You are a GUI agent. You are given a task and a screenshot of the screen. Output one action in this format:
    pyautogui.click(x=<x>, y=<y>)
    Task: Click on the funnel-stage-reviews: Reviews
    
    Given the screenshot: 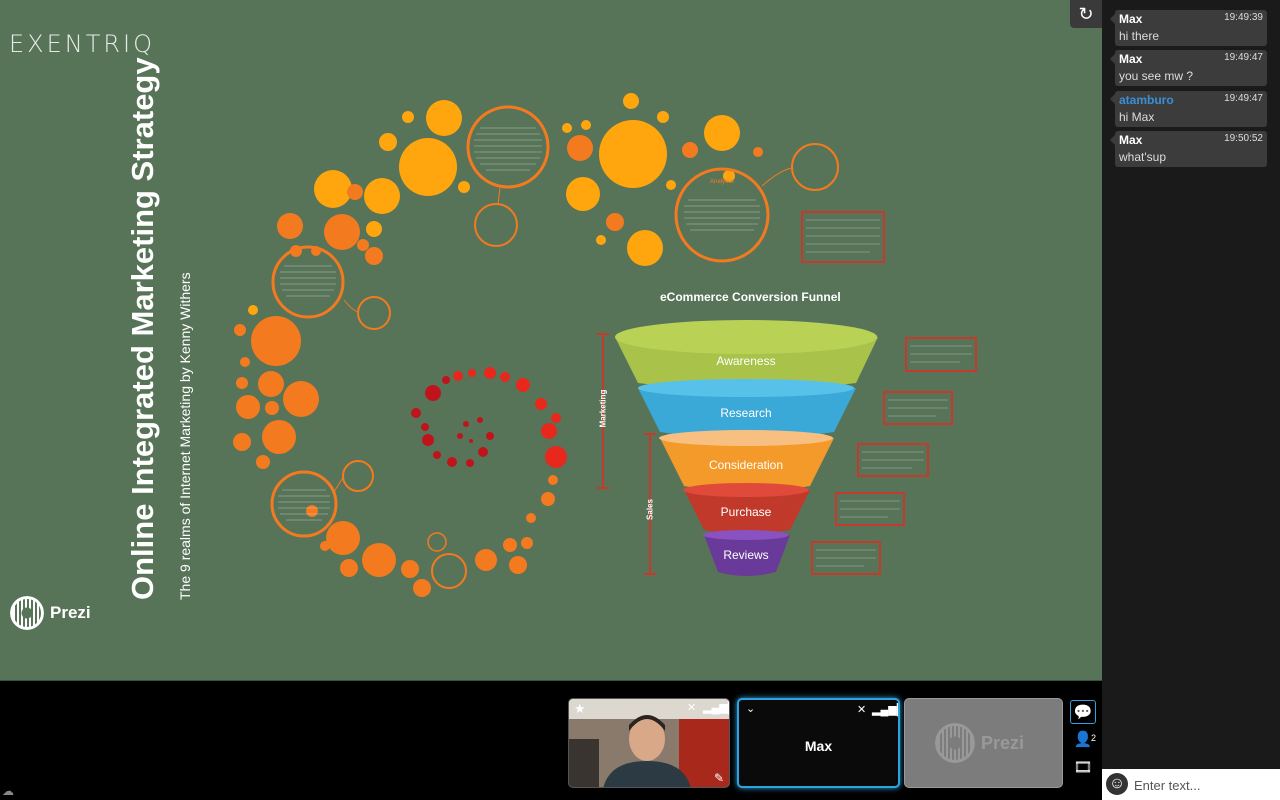 What is the action you would take?
    pyautogui.click(x=746, y=555)
    